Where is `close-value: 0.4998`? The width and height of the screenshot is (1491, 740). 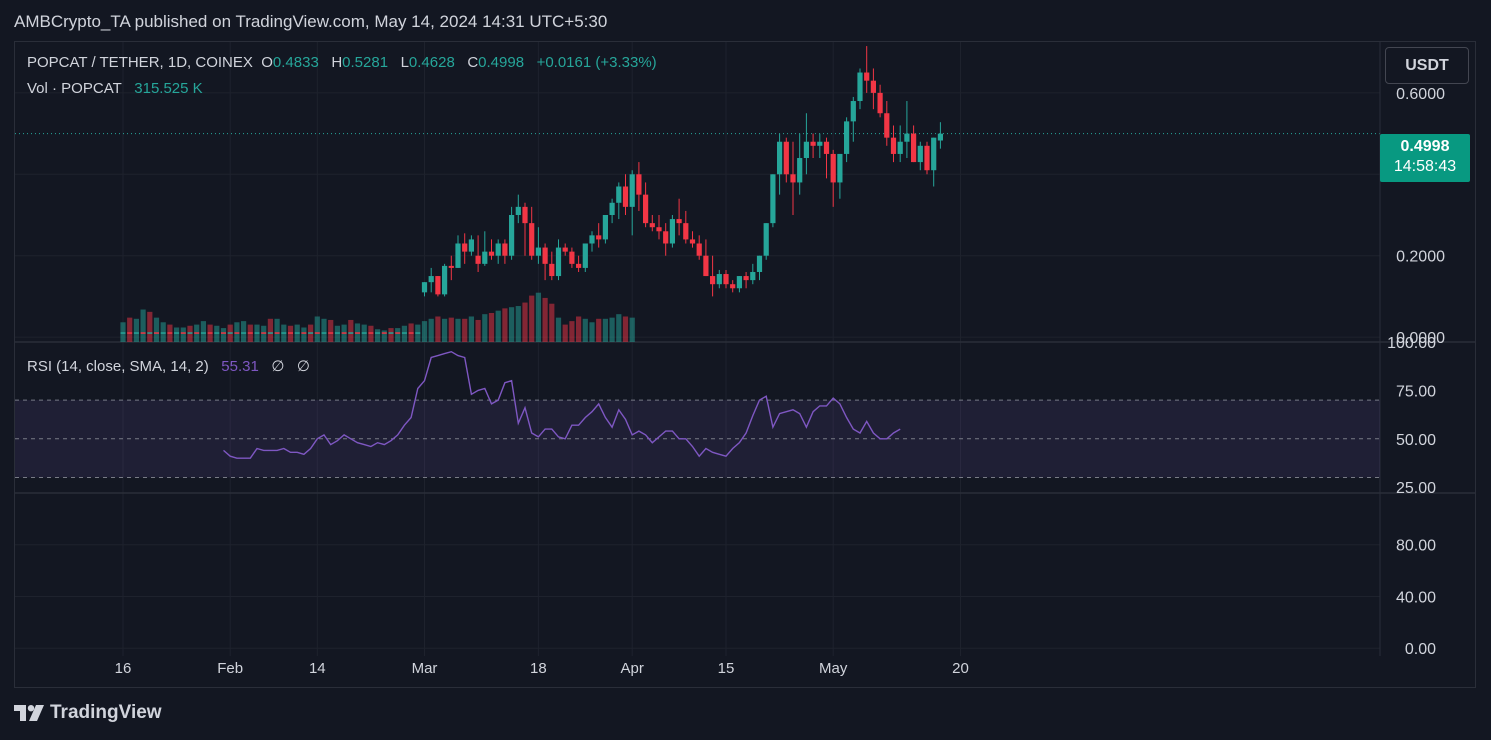 close-value: 0.4998 is located at coordinates (501, 62).